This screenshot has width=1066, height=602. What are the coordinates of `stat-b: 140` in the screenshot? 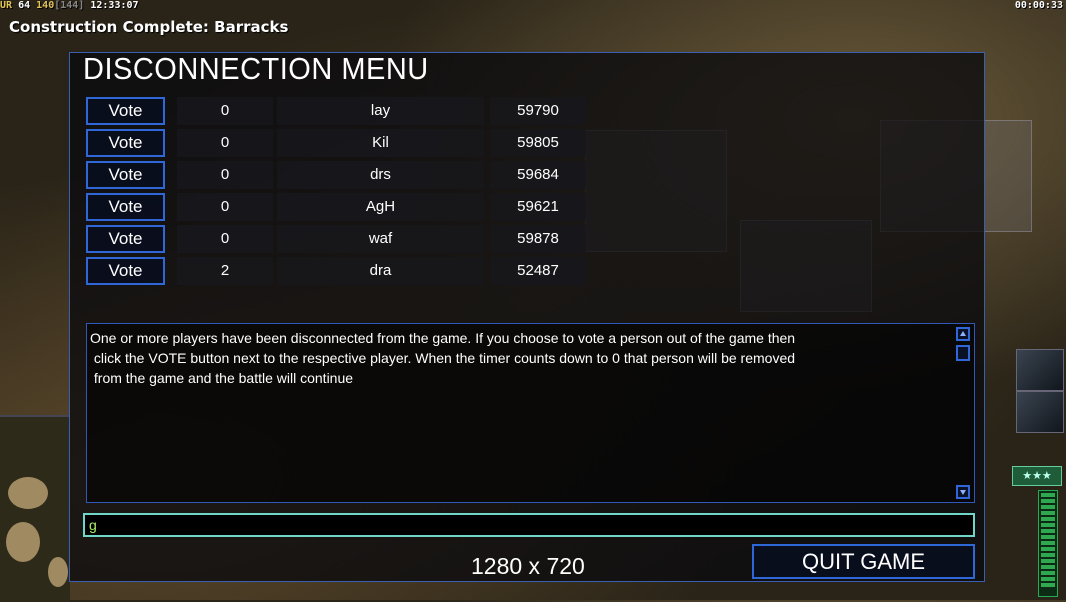 It's located at (45, 5).